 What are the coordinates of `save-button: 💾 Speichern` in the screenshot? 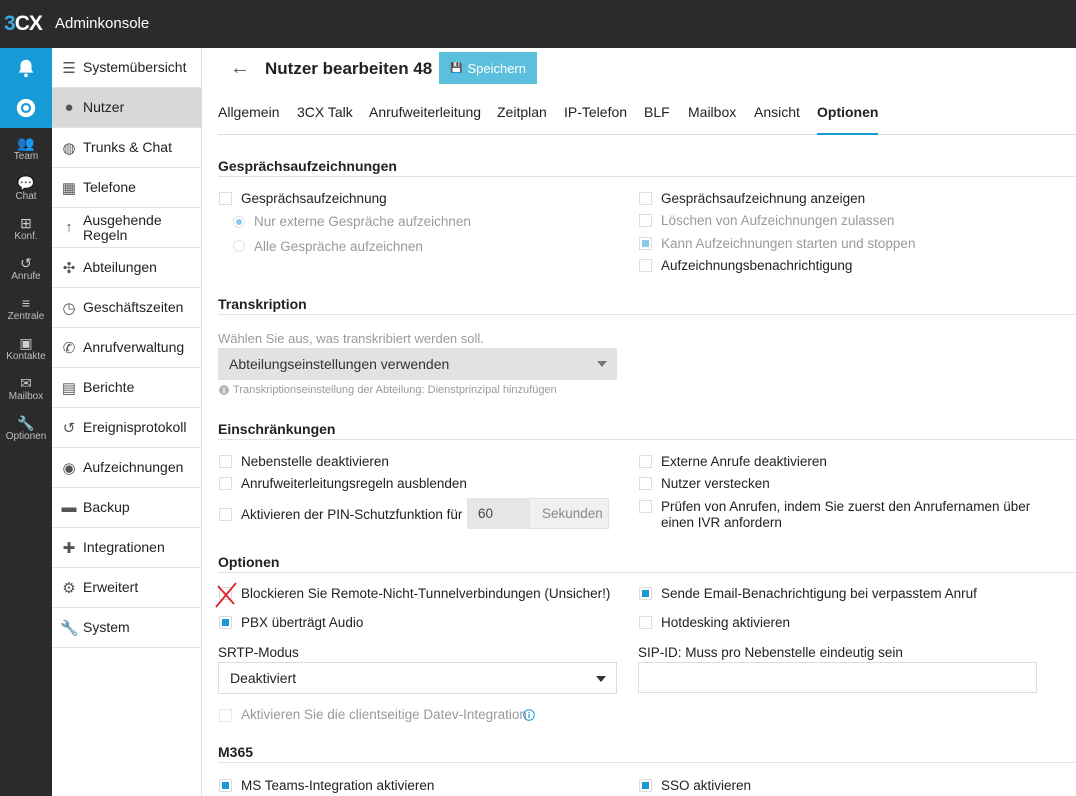 It's located at (488, 68).